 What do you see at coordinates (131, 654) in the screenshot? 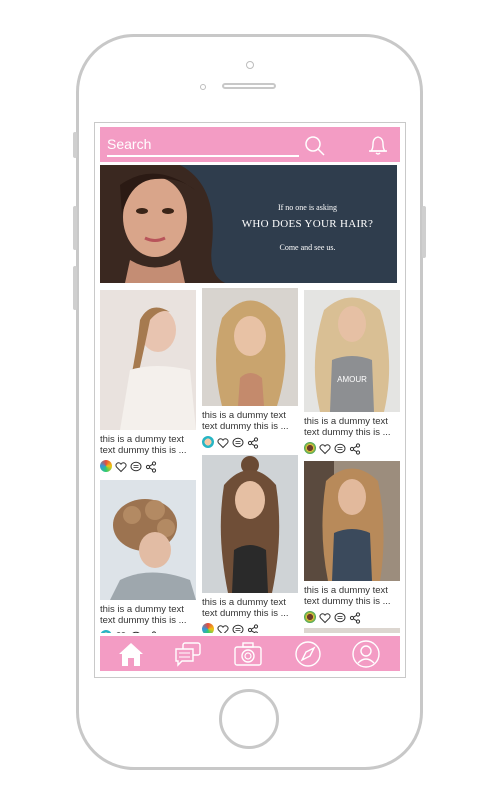
I see `home-icon` at bounding box center [131, 654].